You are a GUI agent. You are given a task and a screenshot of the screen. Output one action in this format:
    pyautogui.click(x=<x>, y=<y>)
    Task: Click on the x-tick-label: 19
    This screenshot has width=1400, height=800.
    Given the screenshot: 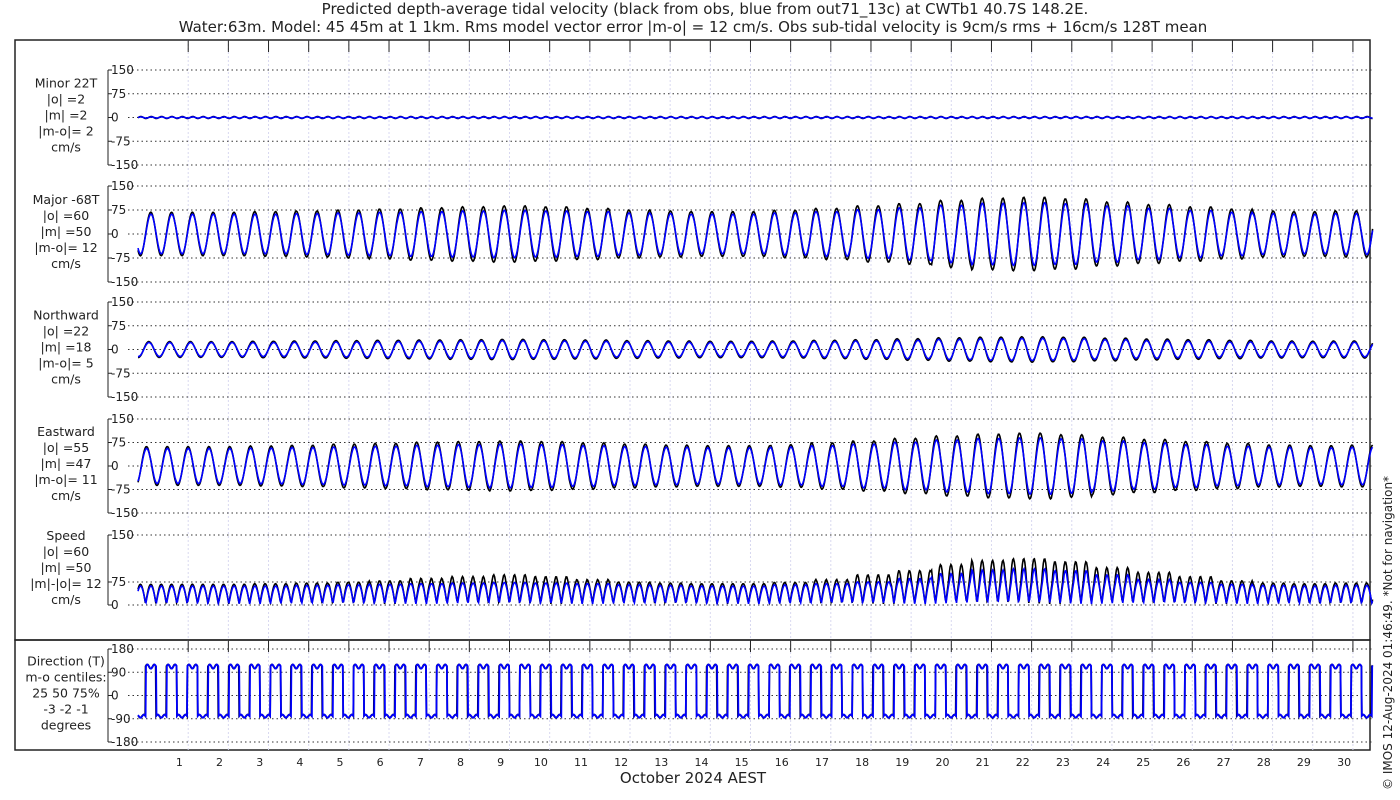 What is the action you would take?
    pyautogui.click(x=902, y=762)
    